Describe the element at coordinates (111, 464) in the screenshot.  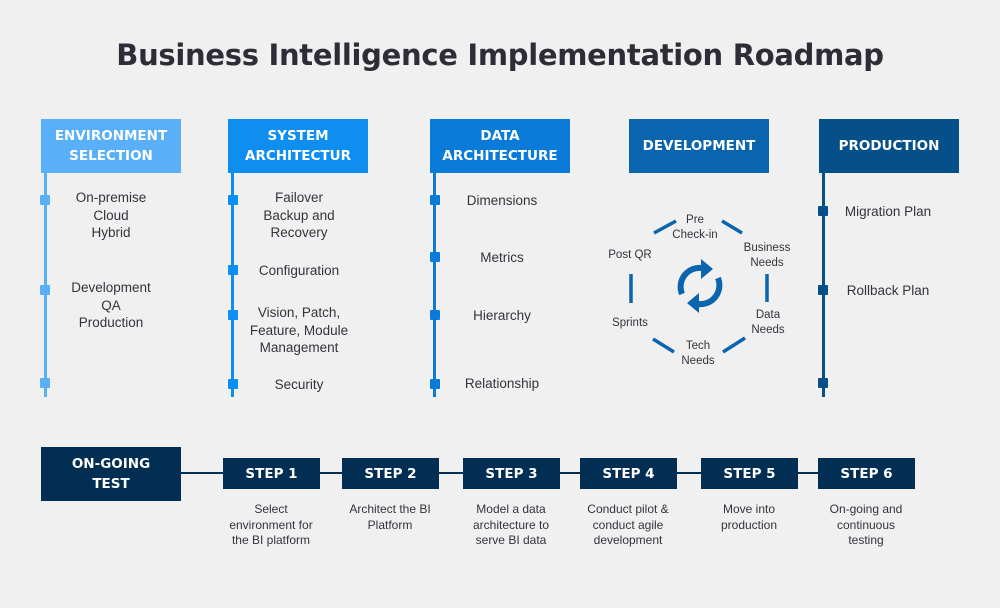
I see `ongoing-test-line1: ON-GOING` at that location.